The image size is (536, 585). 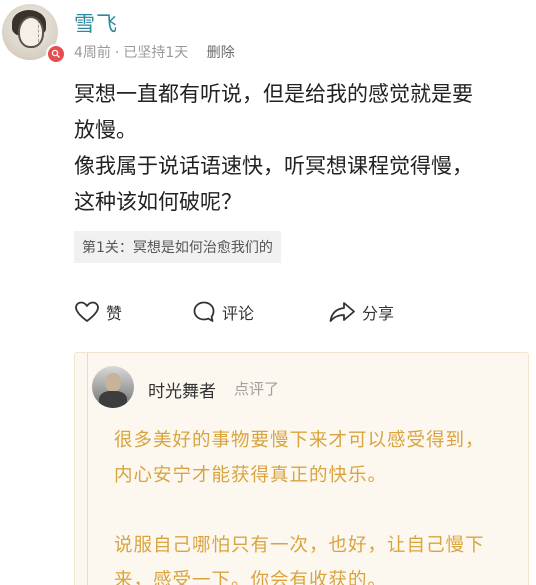 I want to click on review-line: 内心安宁才能获得真正的快乐。, so click(x=251, y=475).